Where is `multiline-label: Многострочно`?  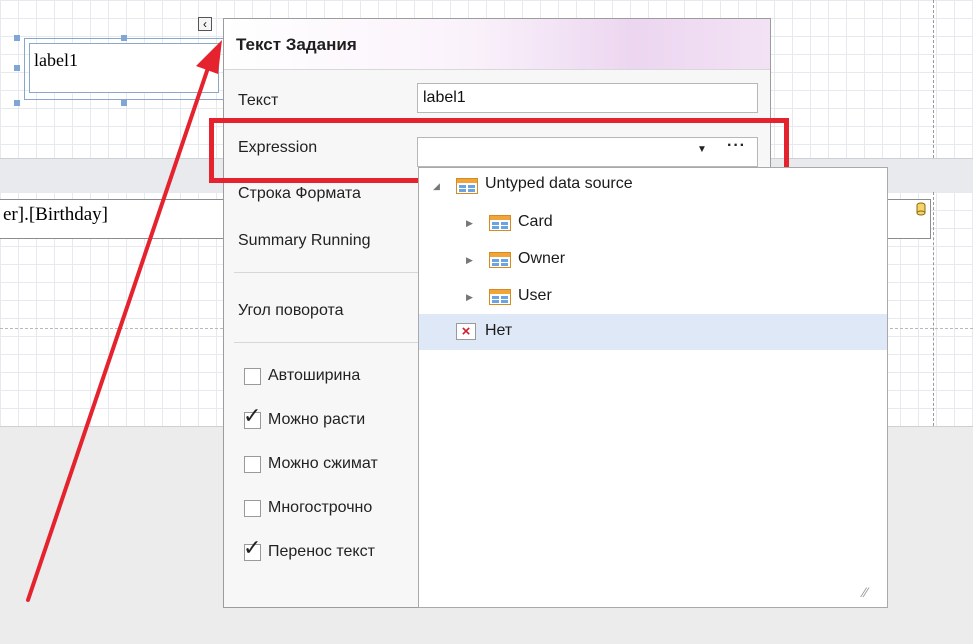
multiline-label: Многострочно is located at coordinates (320, 507).